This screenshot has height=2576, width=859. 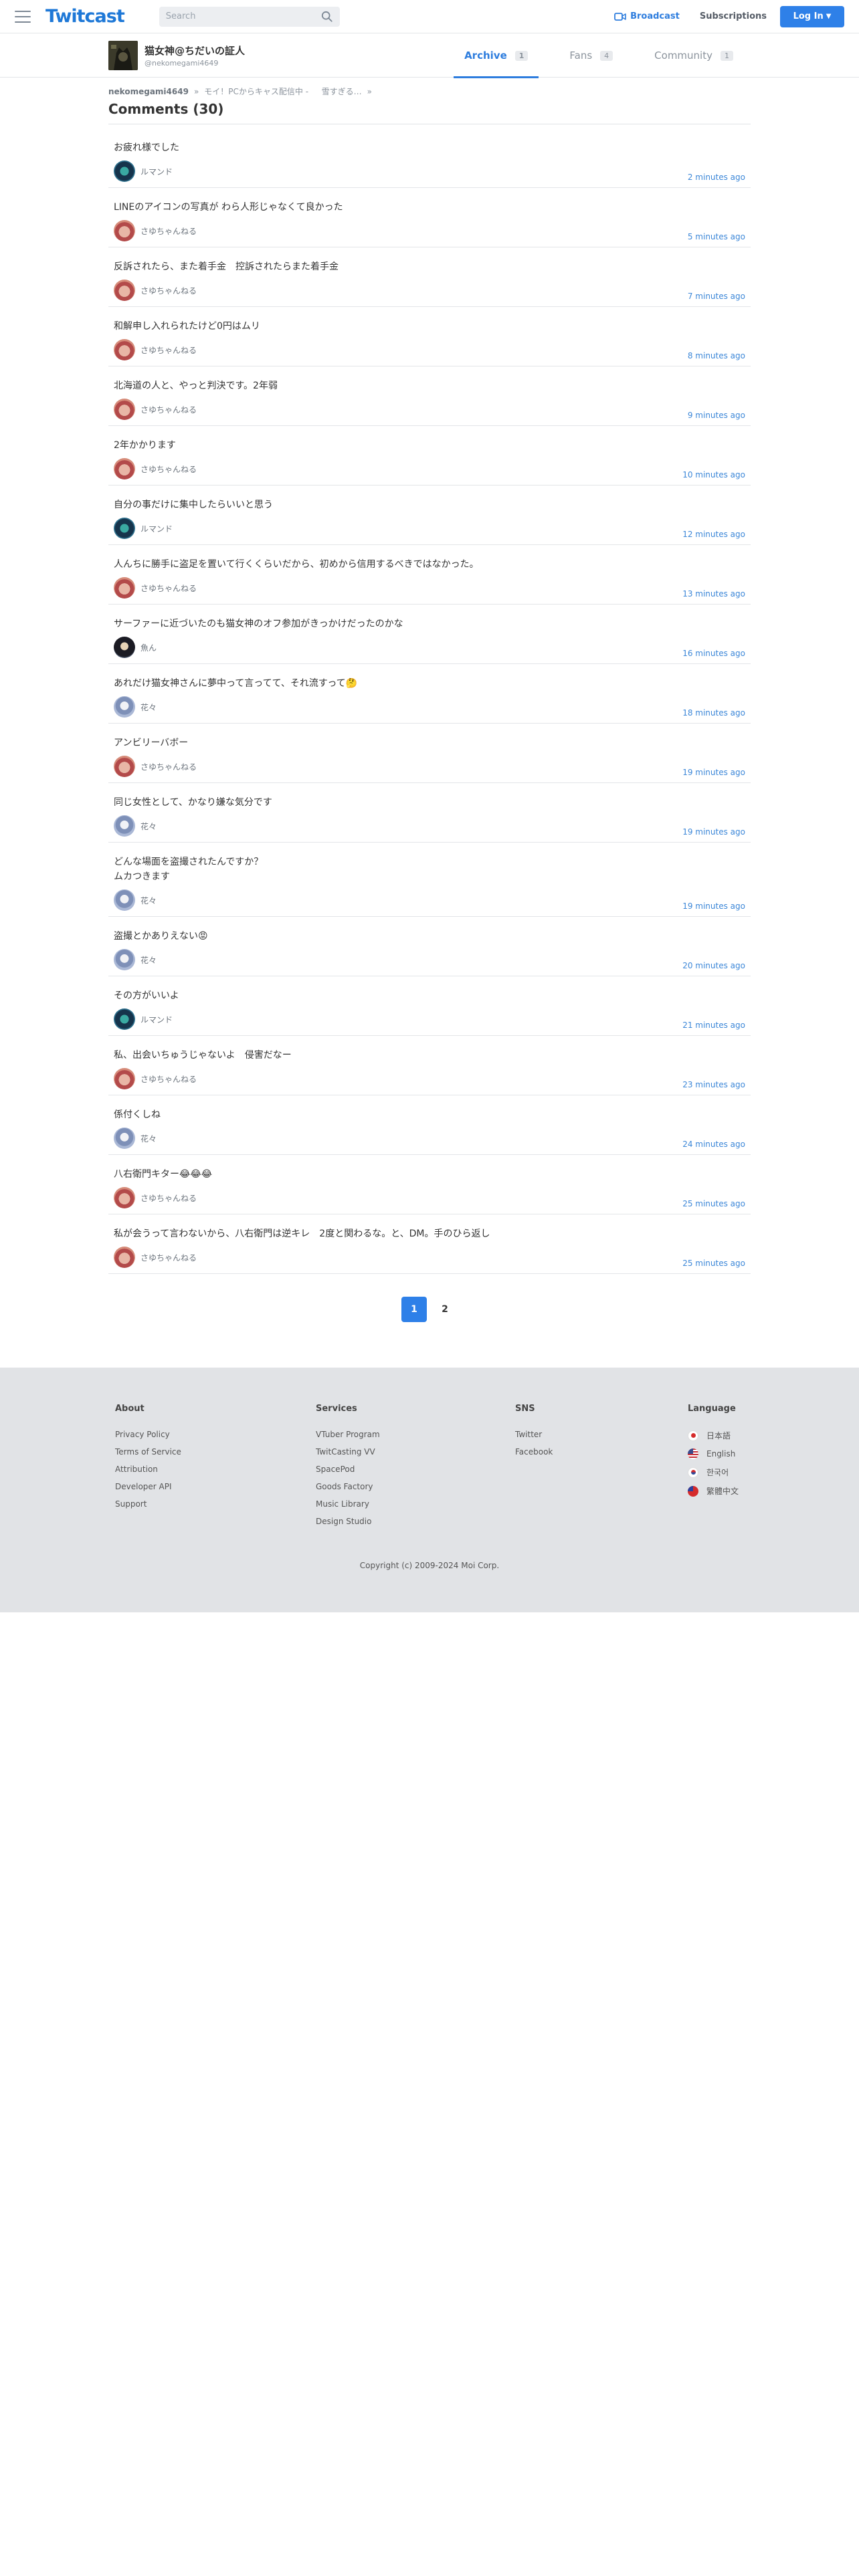 What do you see at coordinates (243, 16) in the screenshot?
I see `search-input` at bounding box center [243, 16].